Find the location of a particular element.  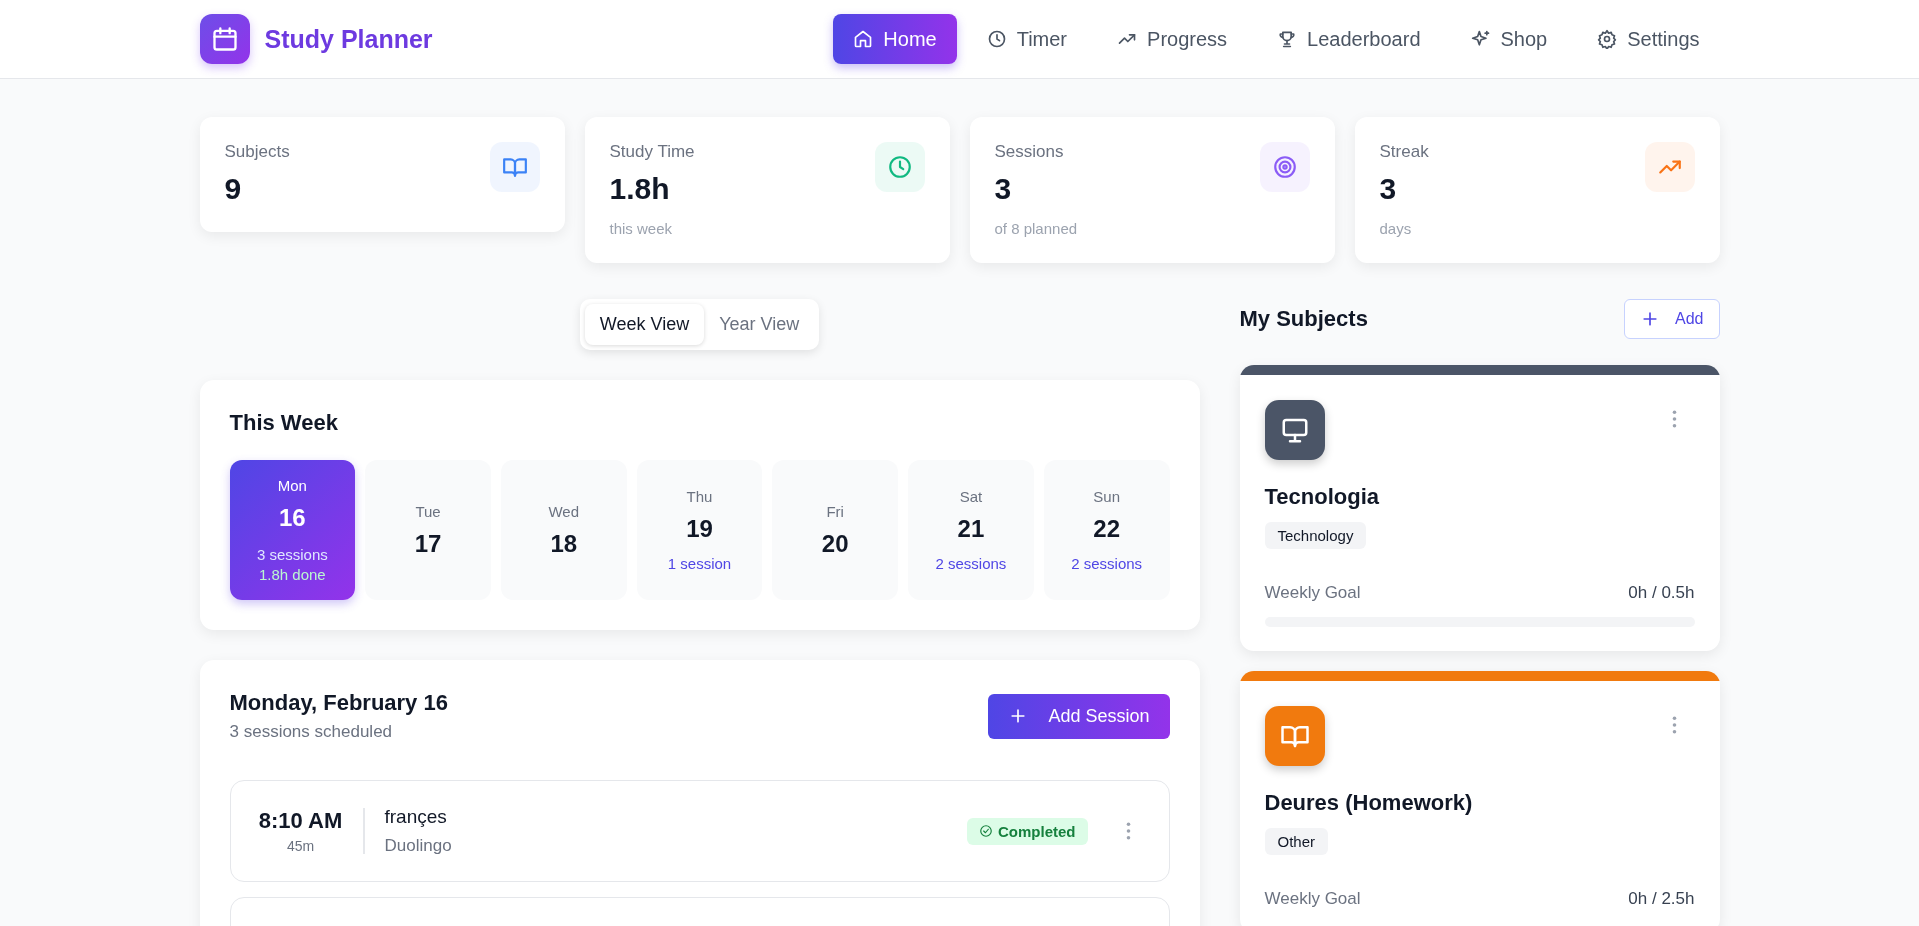

day-name: Sat is located at coordinates (971, 496).